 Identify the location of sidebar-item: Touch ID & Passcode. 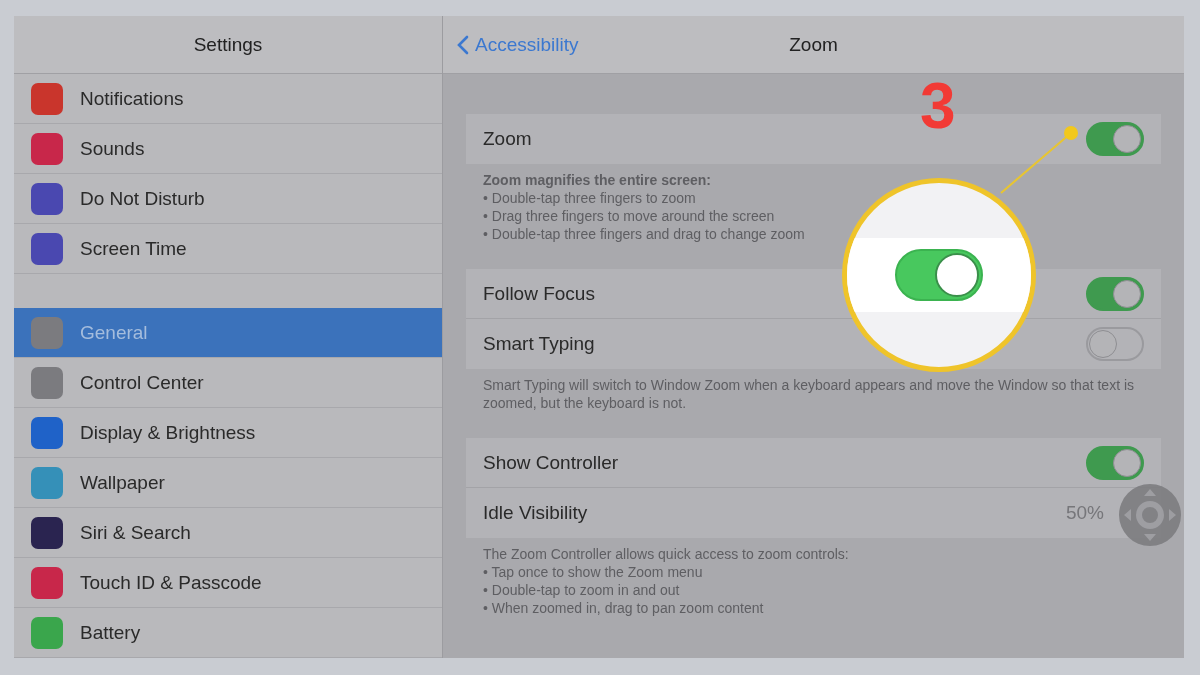
(228, 583).